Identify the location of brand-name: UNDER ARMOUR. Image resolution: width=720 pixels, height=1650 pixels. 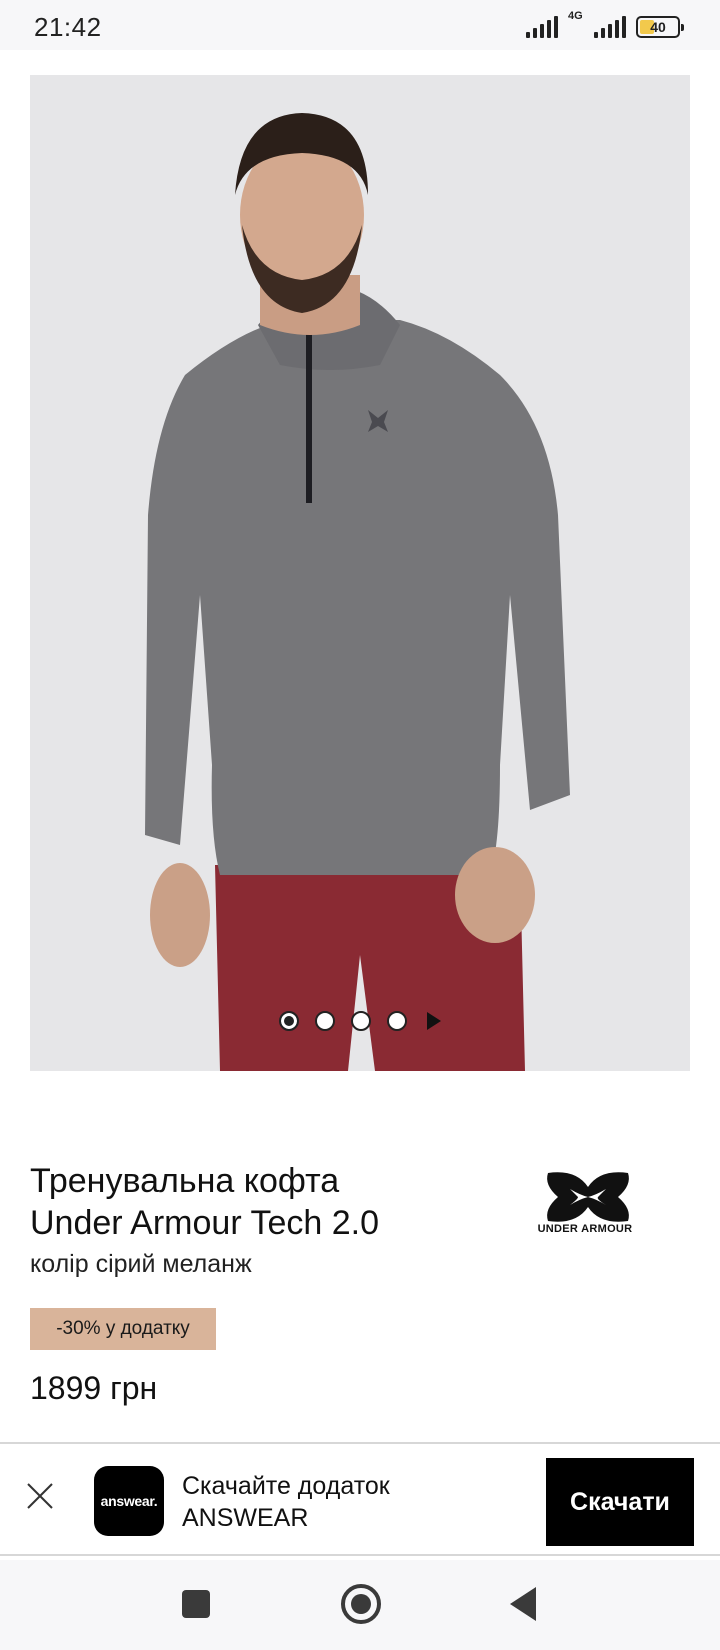
(585, 1229).